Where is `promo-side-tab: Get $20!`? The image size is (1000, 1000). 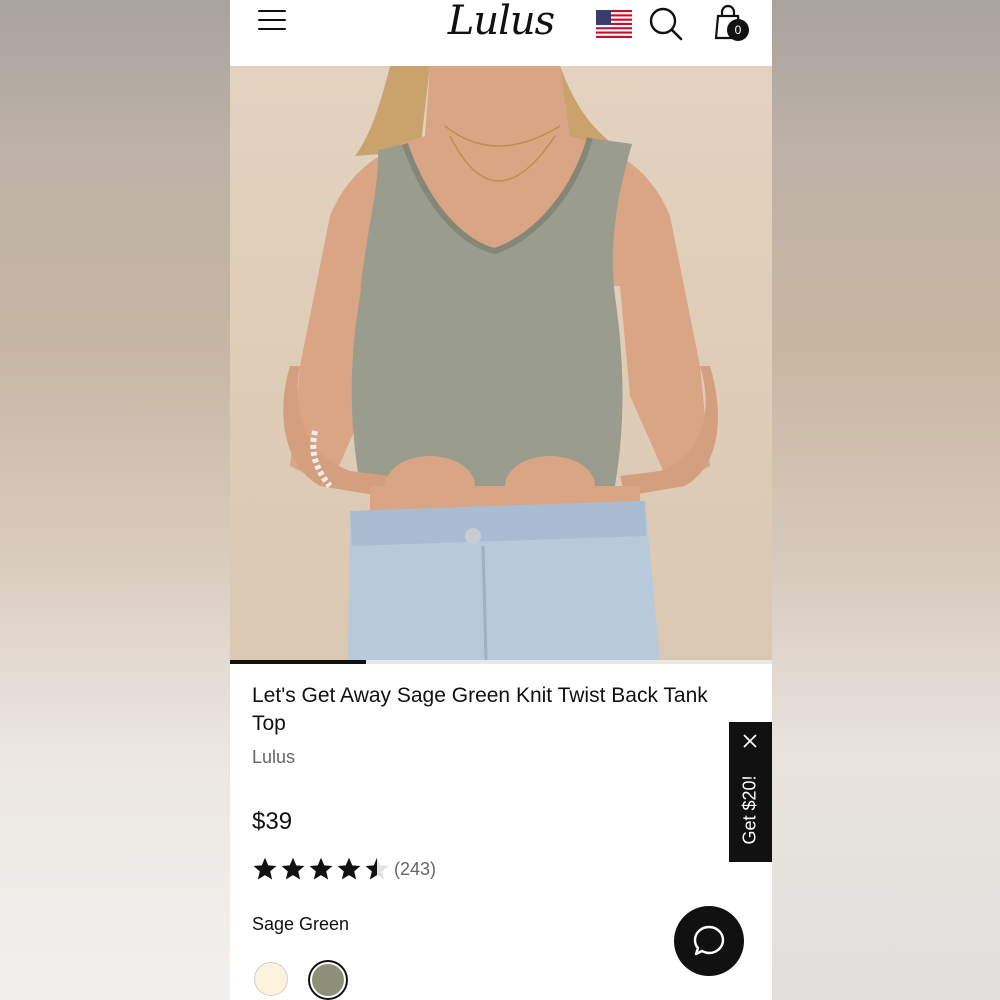 promo-side-tab: Get $20! is located at coordinates (750, 792).